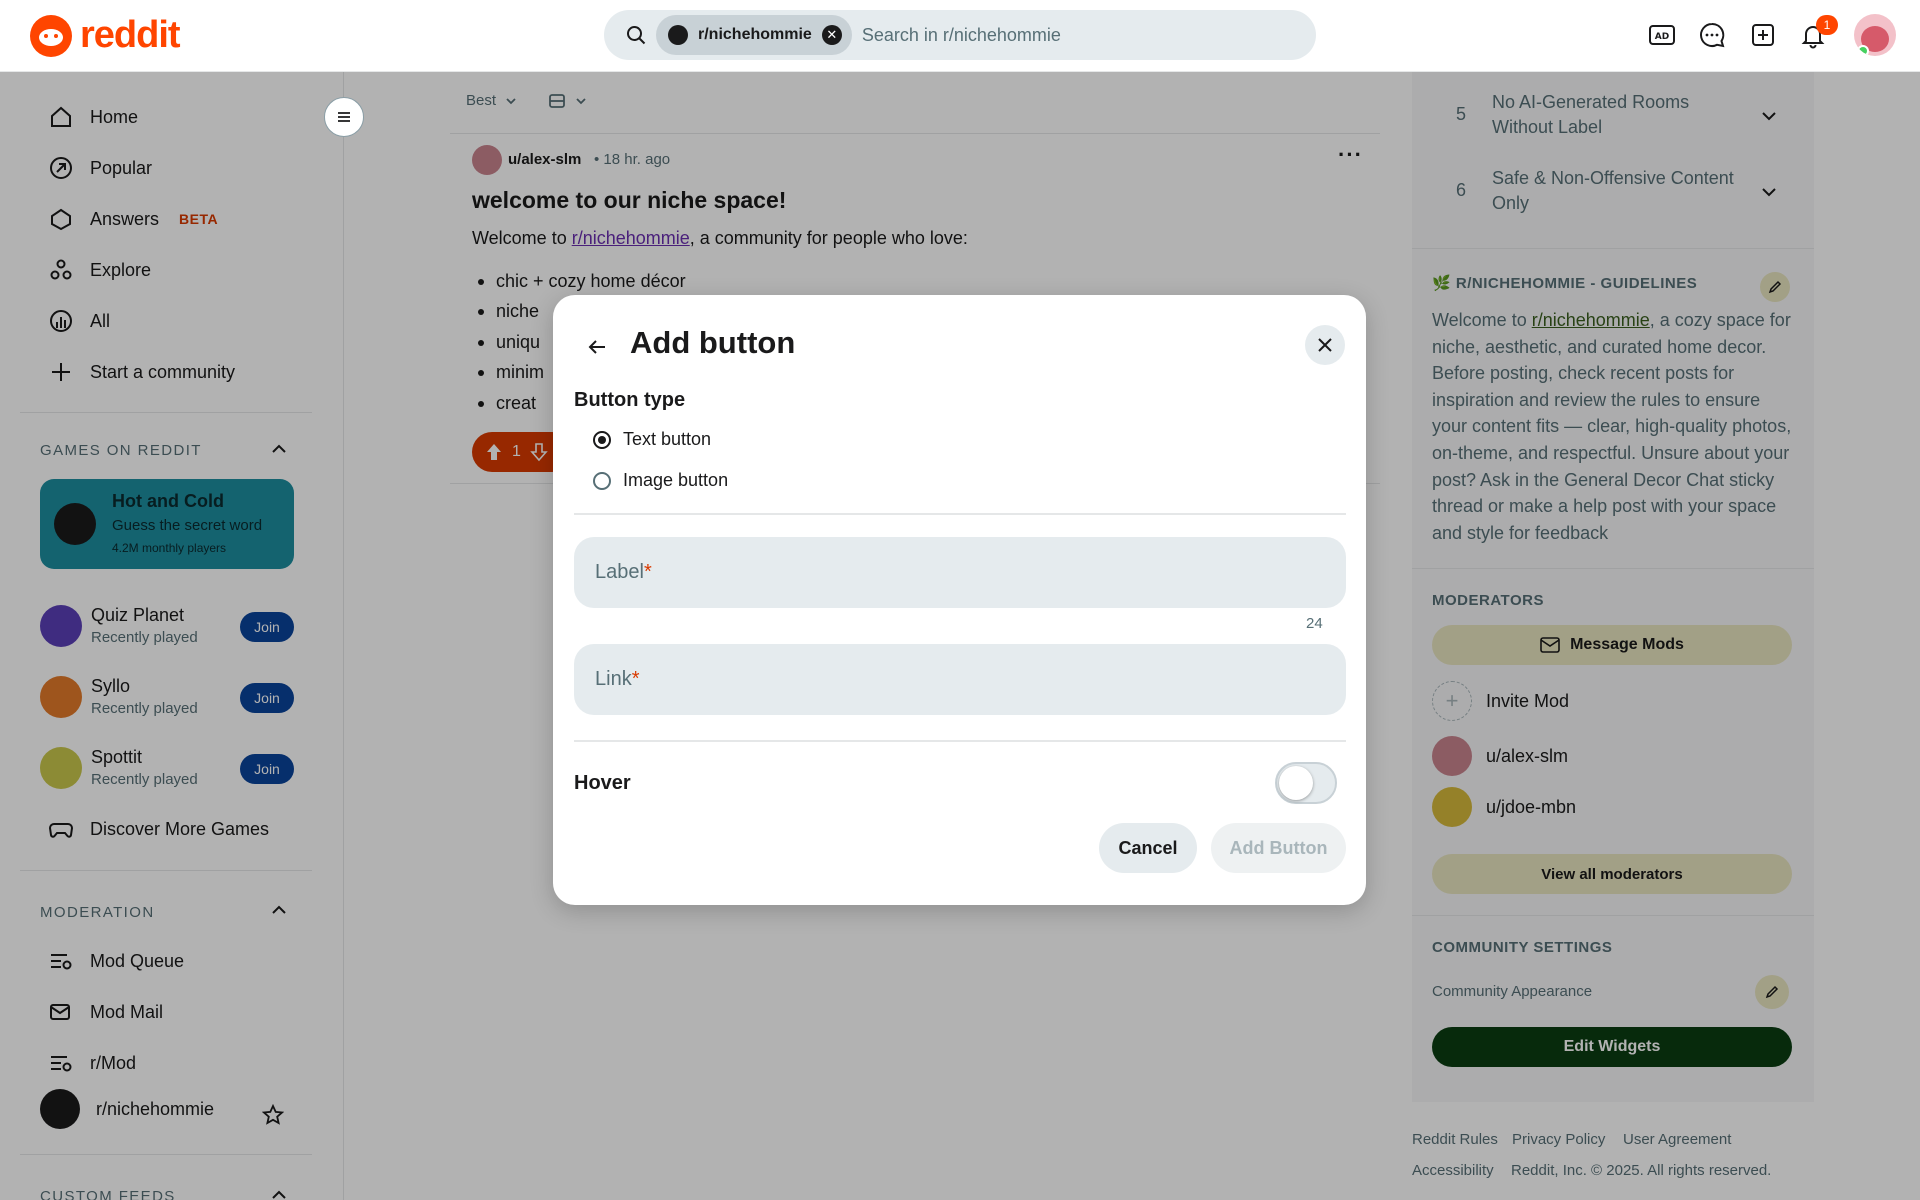 This screenshot has height=1200, width=1920. I want to click on button-type-heading: Button type, so click(630, 400).